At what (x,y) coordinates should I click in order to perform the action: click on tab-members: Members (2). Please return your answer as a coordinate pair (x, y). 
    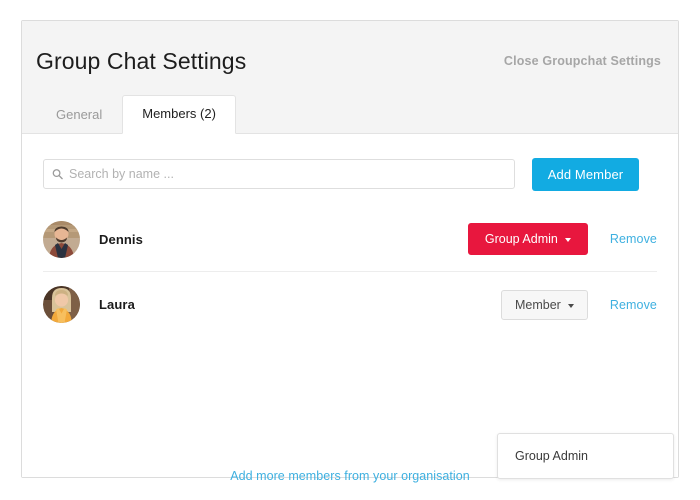
    Looking at the image, I should click on (179, 114).